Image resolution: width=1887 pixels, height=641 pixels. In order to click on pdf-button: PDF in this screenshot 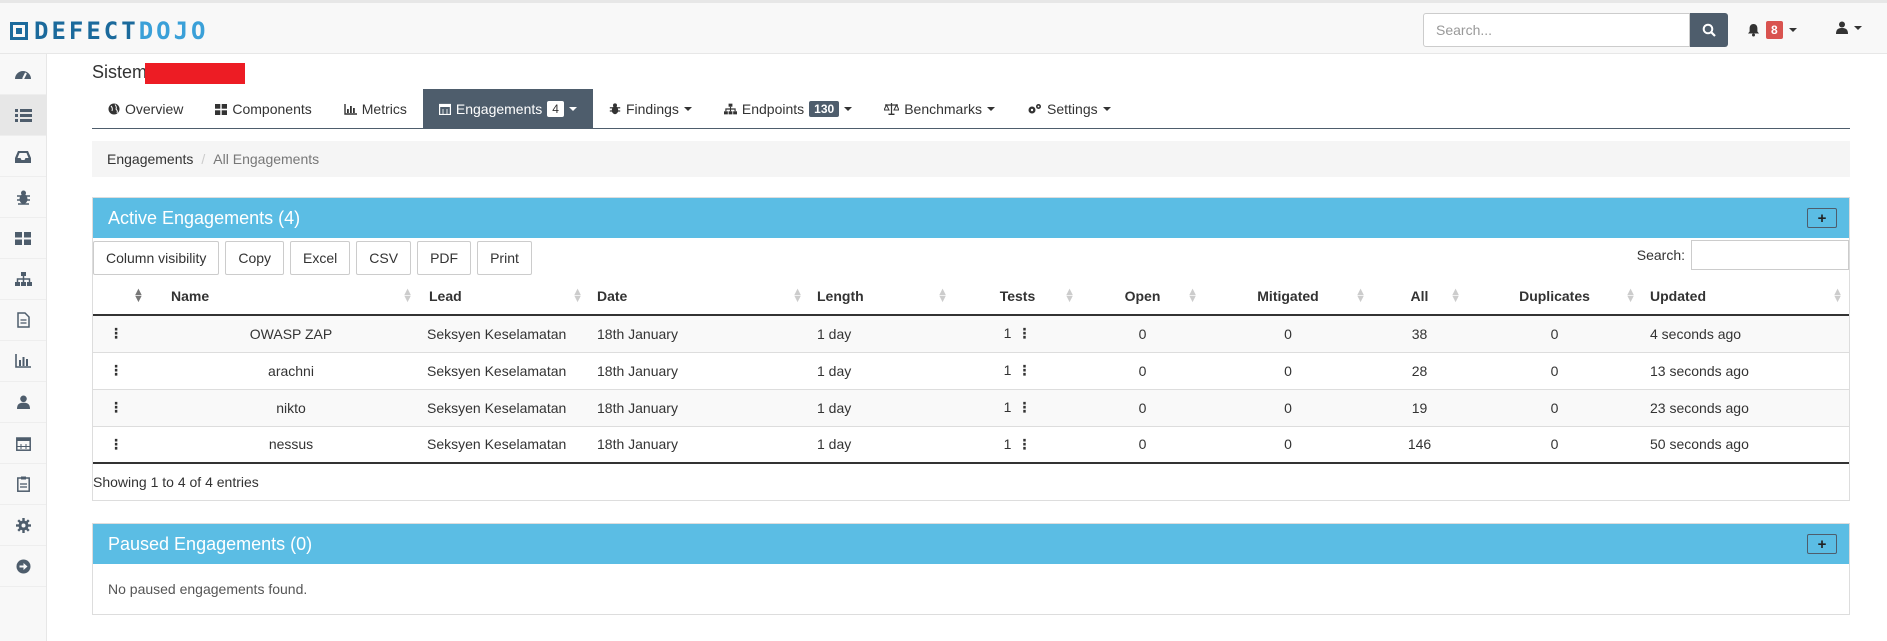, I will do `click(444, 258)`.